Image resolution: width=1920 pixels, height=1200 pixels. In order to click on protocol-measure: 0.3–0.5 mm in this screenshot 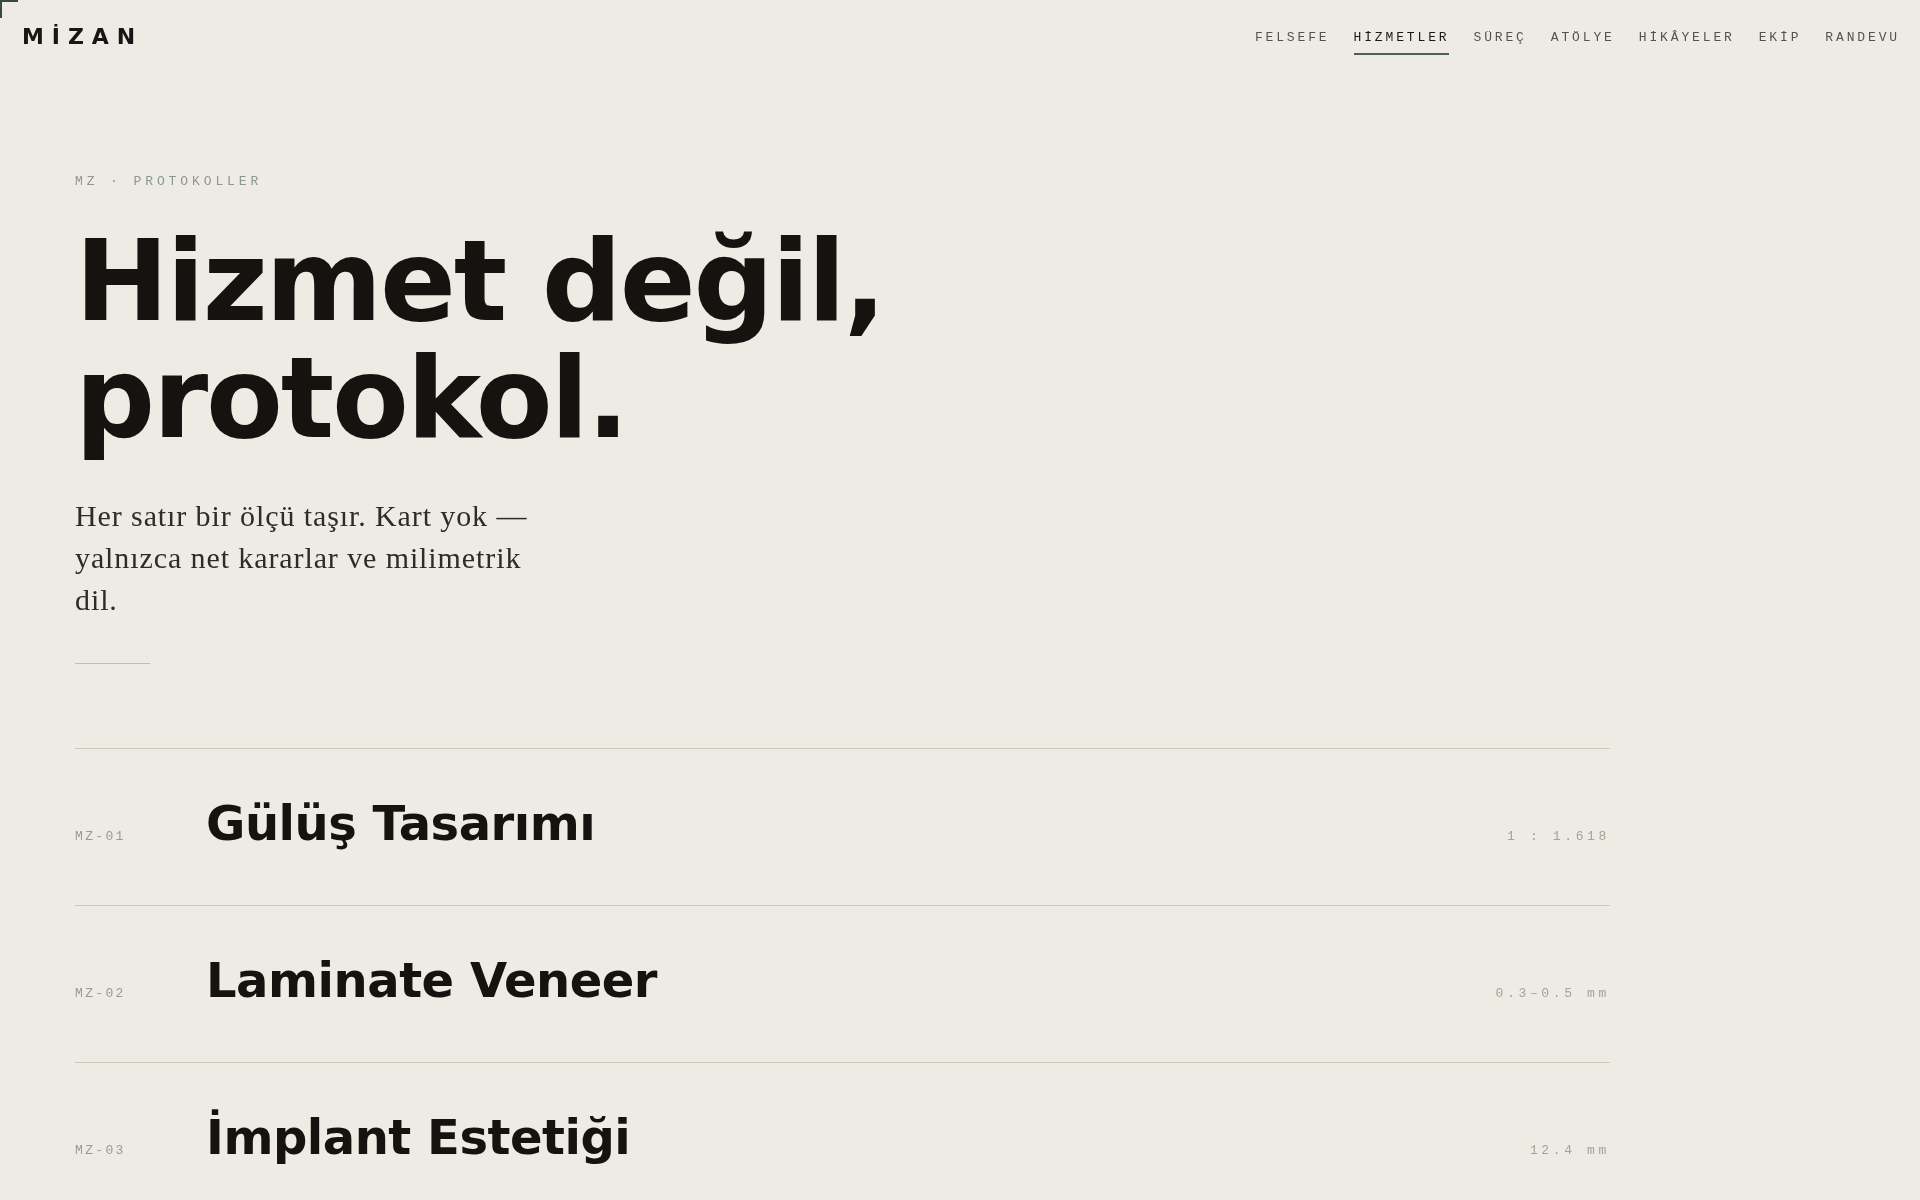, I will do `click(1552, 994)`.